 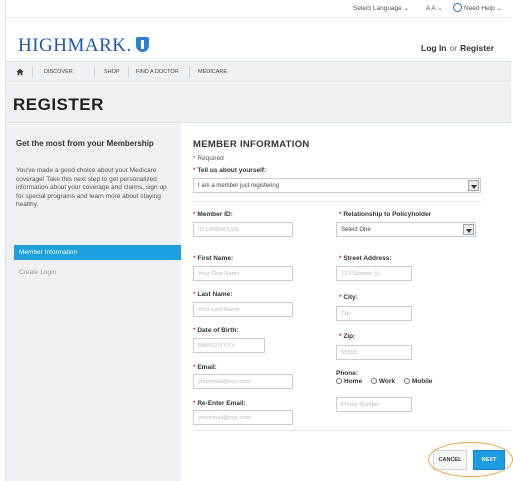 I want to click on dob-label-text: Date of Birth:, so click(x=218, y=330).